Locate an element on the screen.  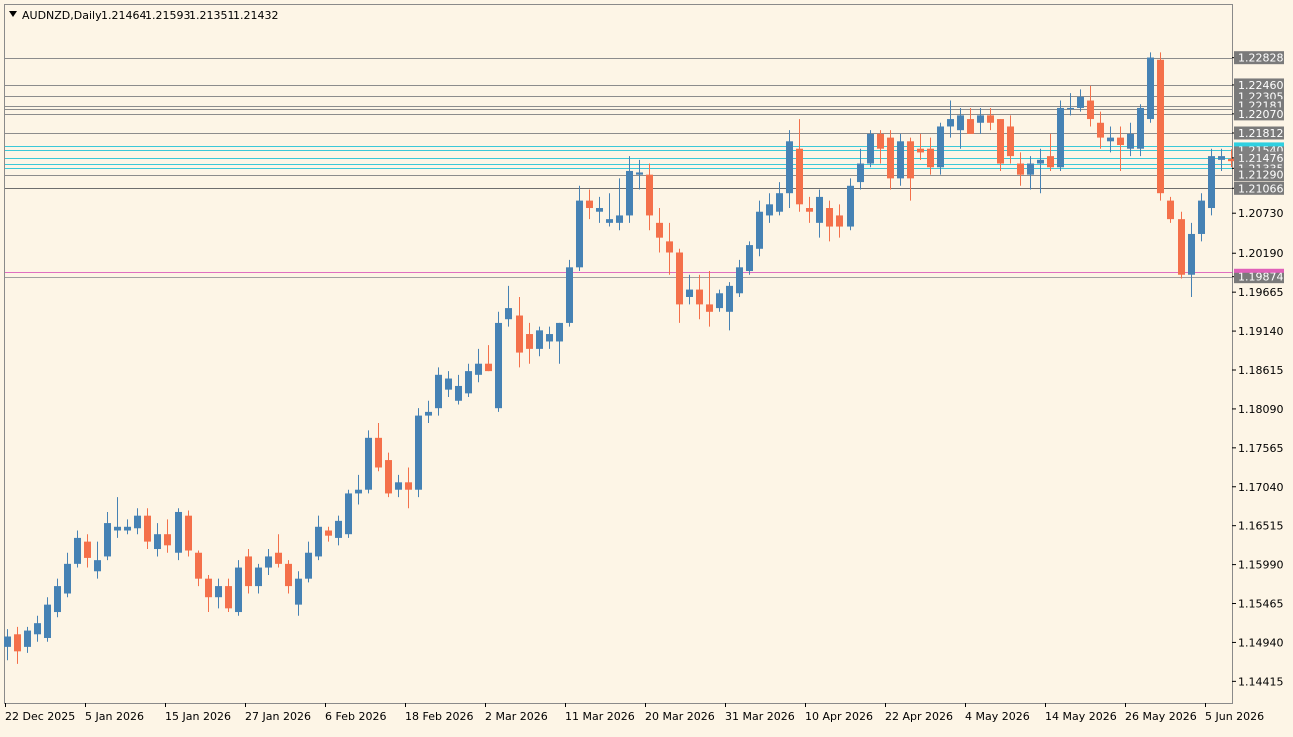
y-tick-label: 1.18090 is located at coordinates (1261, 409).